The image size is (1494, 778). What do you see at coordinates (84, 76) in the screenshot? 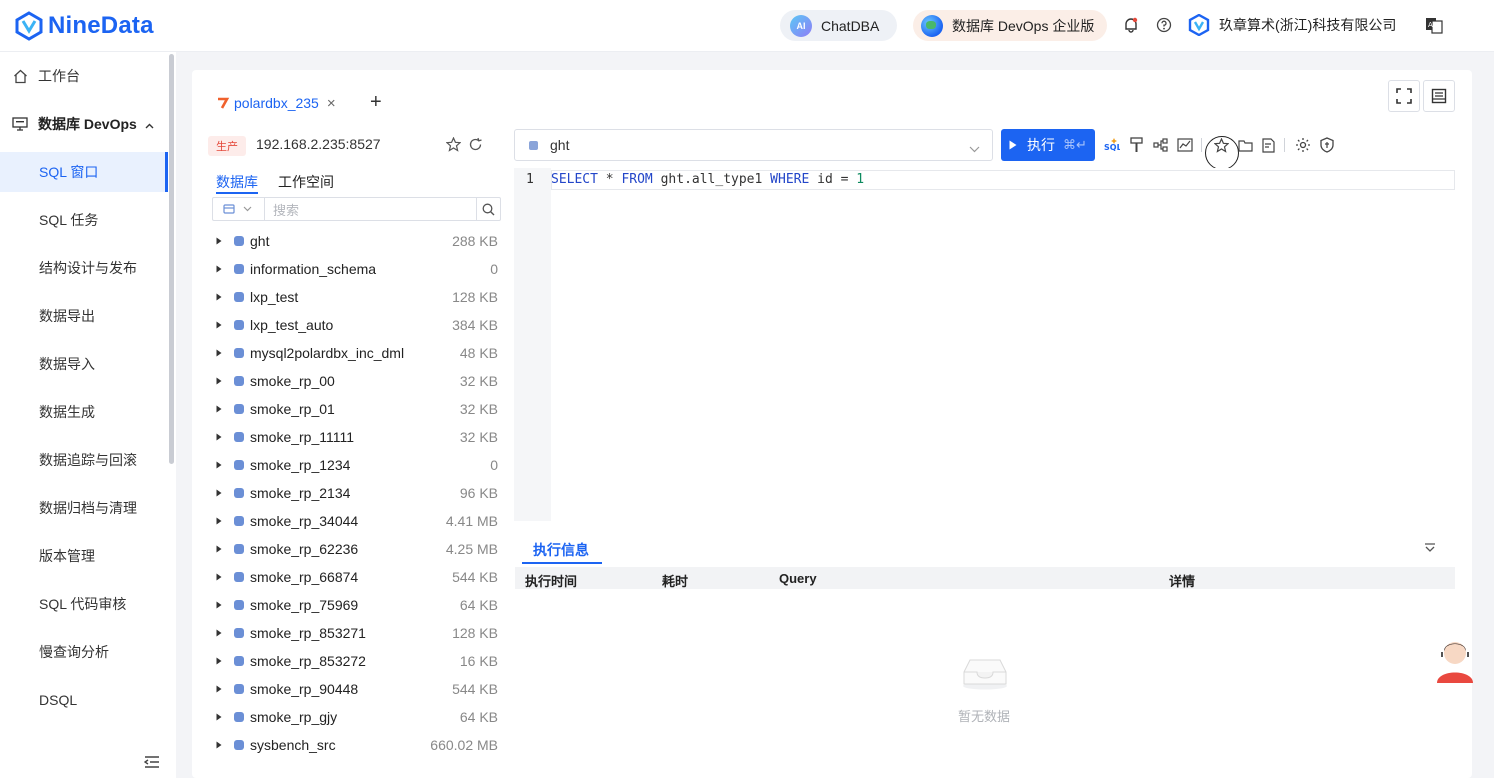
I see `nav-workbench: 工作台` at bounding box center [84, 76].